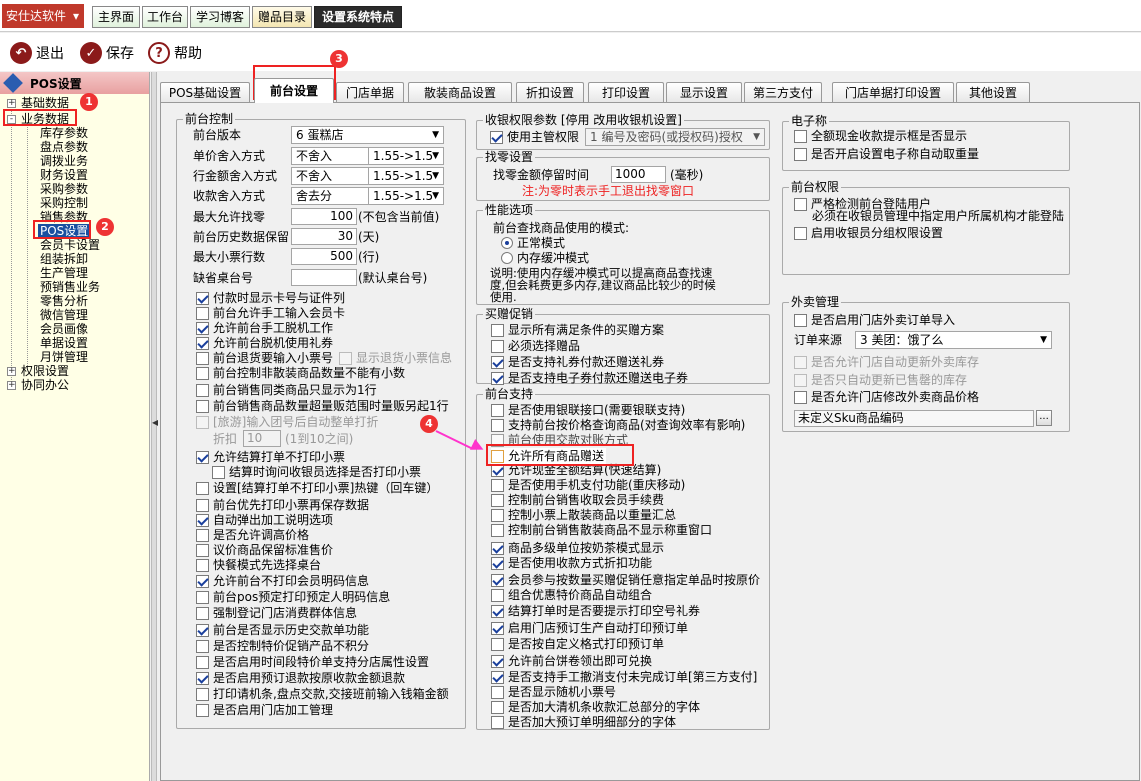 The width and height of the screenshot is (1141, 781). I want to click on checkbox-row: 前台pos预定打印预定人明码信息, so click(293, 597).